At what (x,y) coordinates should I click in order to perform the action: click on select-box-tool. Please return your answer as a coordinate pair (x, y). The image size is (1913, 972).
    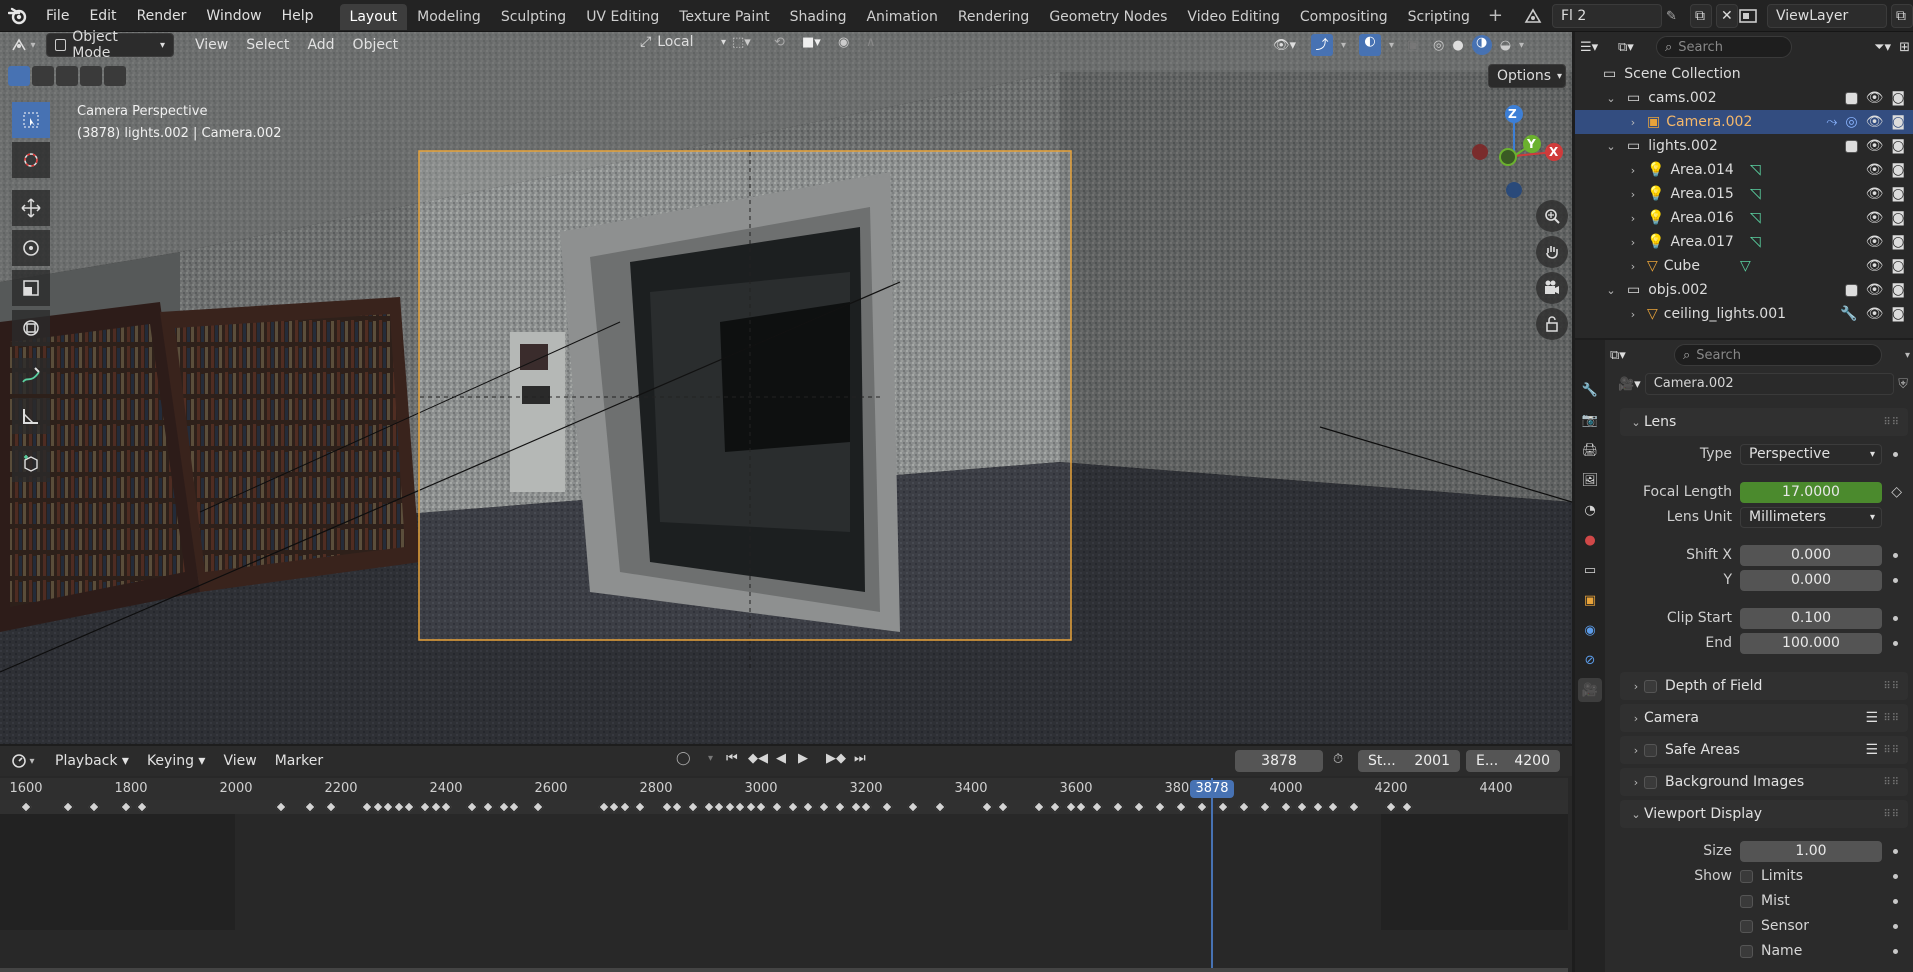
    Looking at the image, I should click on (31, 120).